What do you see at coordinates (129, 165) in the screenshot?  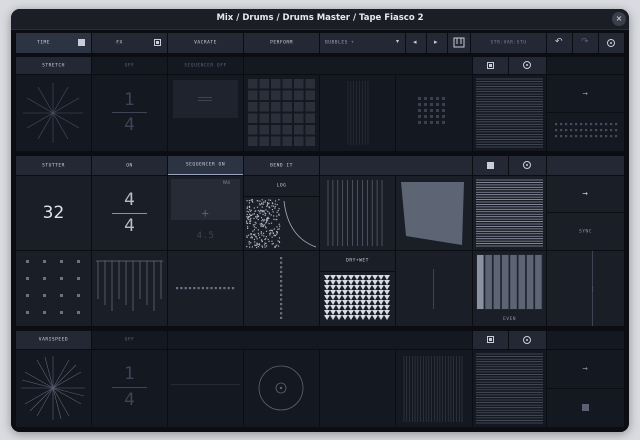 I see `stutter-toggle: ON` at bounding box center [129, 165].